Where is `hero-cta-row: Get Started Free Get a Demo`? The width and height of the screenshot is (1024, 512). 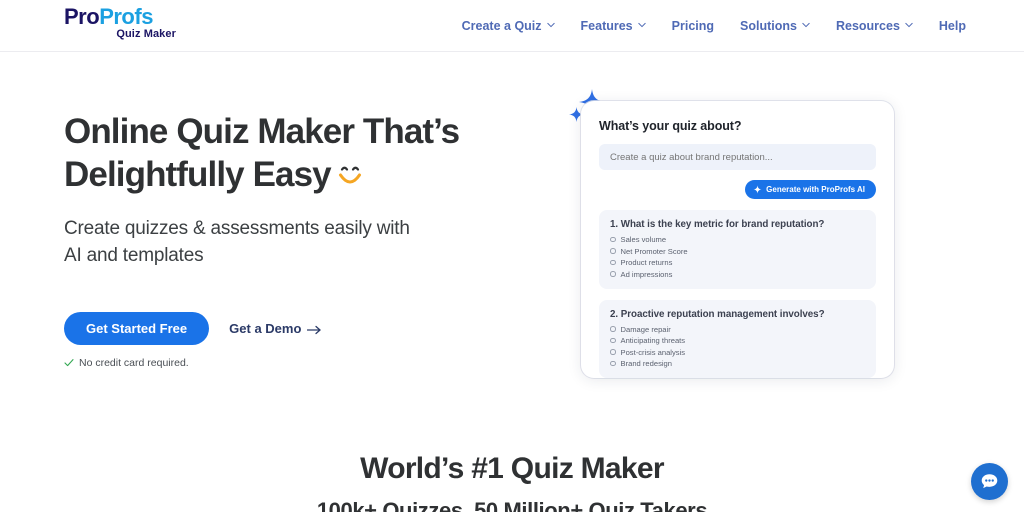
hero-cta-row: Get Started Free Get a Demo is located at coordinates (314, 328).